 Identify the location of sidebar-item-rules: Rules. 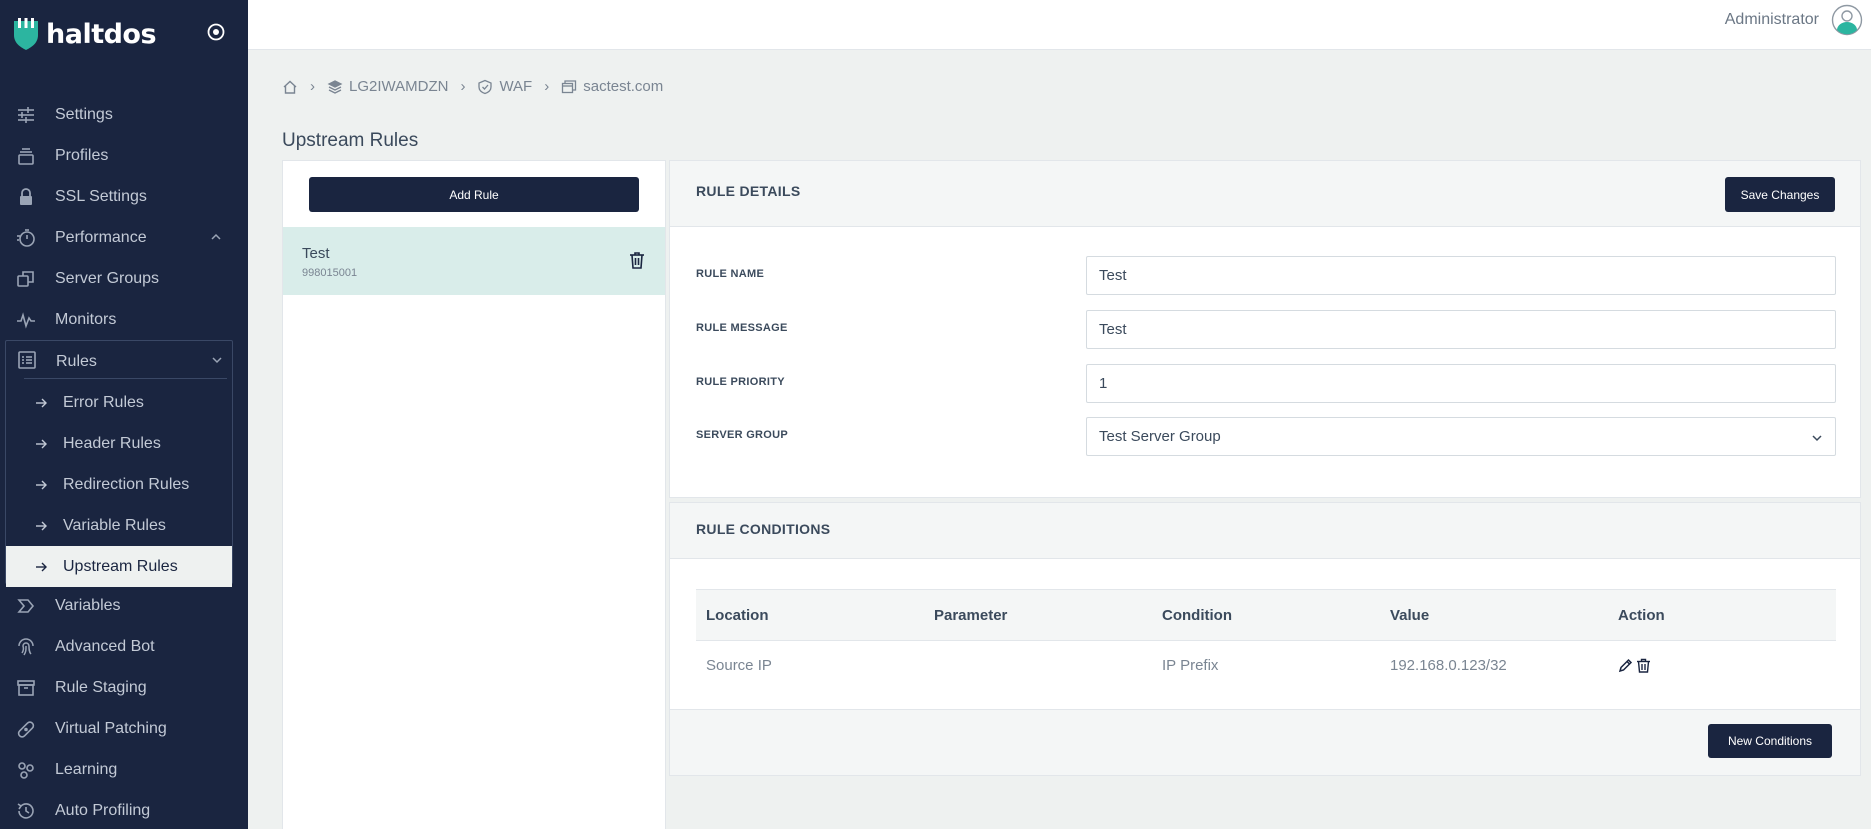
(119, 361).